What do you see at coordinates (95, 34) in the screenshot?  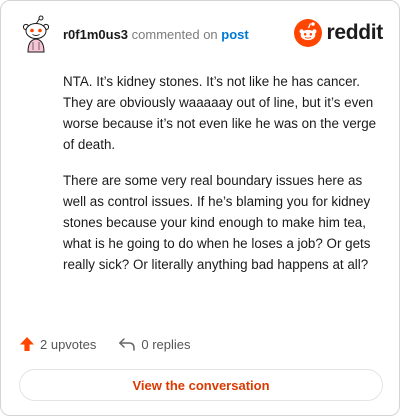 I see `username-link: r0f1m0us3` at bounding box center [95, 34].